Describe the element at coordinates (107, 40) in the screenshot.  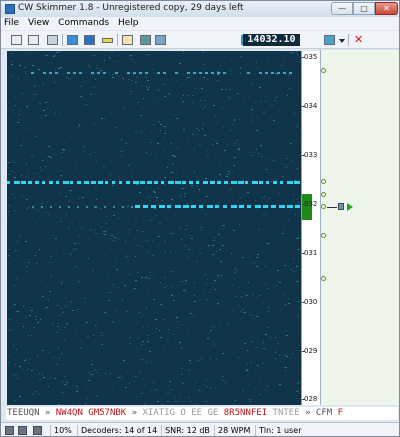
I see `ruler-icon` at that location.